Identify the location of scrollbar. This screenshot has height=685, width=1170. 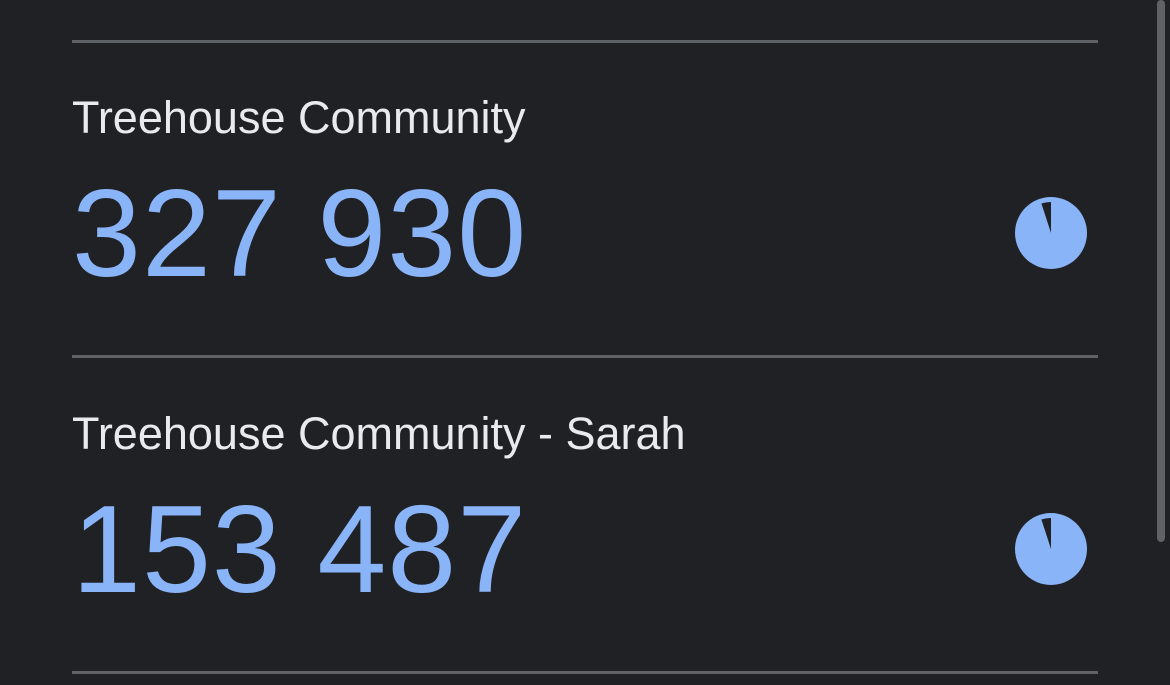
(1161, 342).